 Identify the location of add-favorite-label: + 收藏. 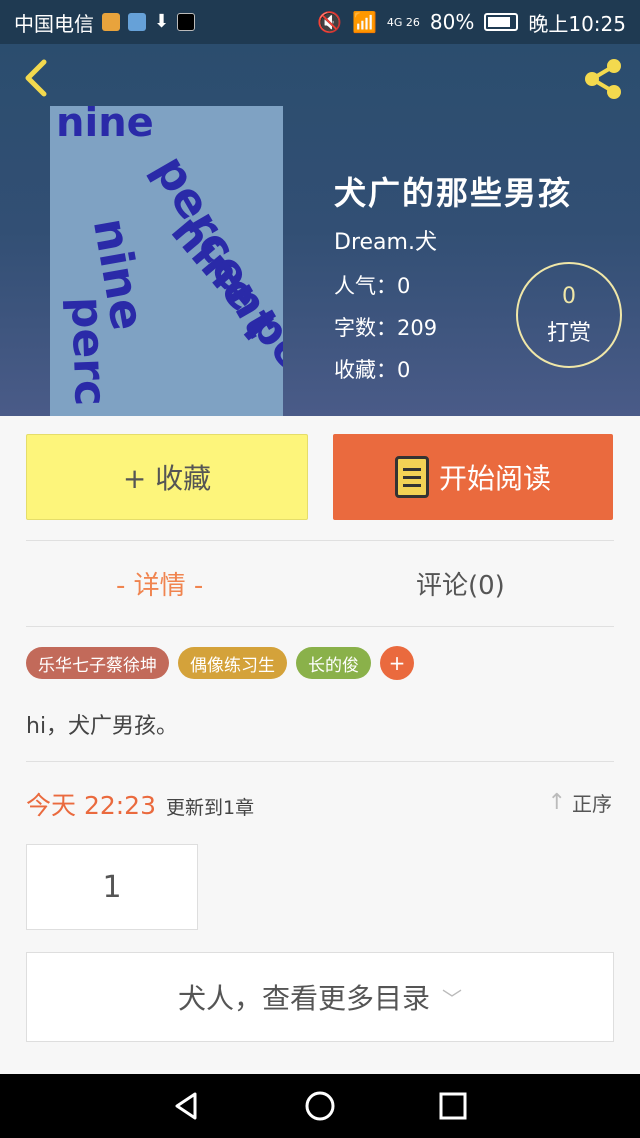
(167, 478).